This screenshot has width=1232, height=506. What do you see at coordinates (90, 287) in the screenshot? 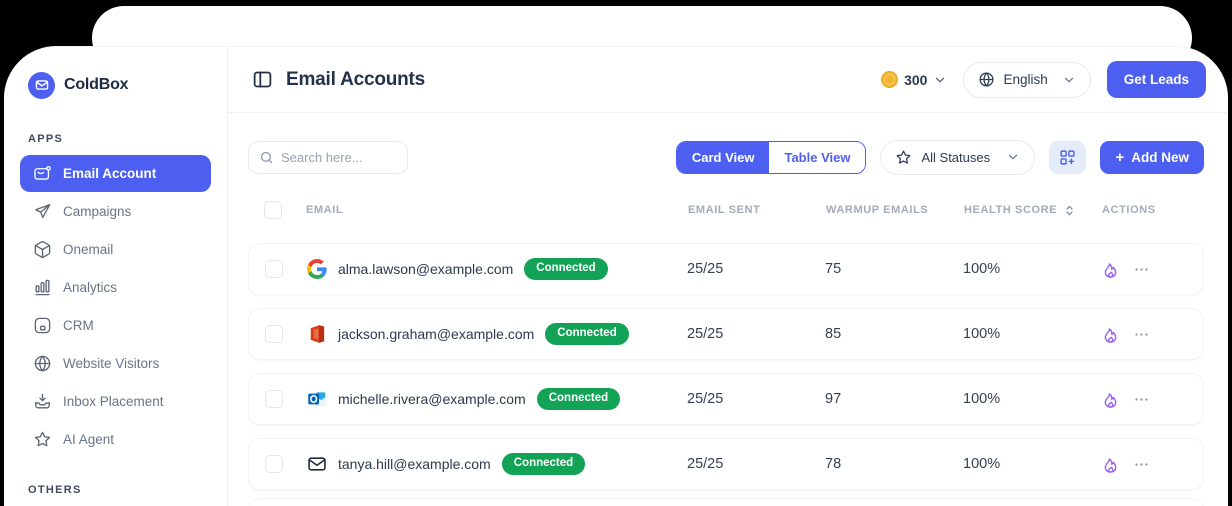
I see `sidebar-item-label: Analytics` at bounding box center [90, 287].